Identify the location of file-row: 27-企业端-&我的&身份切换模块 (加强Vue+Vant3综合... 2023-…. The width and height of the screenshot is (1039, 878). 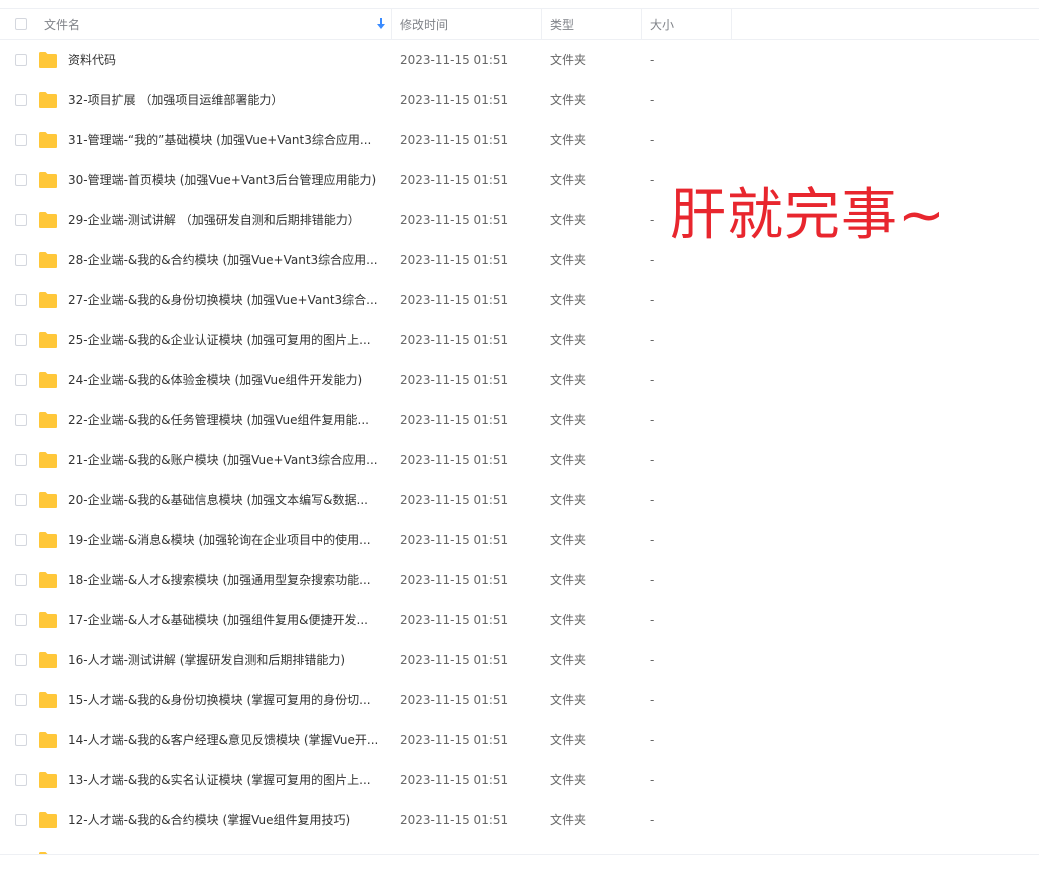
(519, 300).